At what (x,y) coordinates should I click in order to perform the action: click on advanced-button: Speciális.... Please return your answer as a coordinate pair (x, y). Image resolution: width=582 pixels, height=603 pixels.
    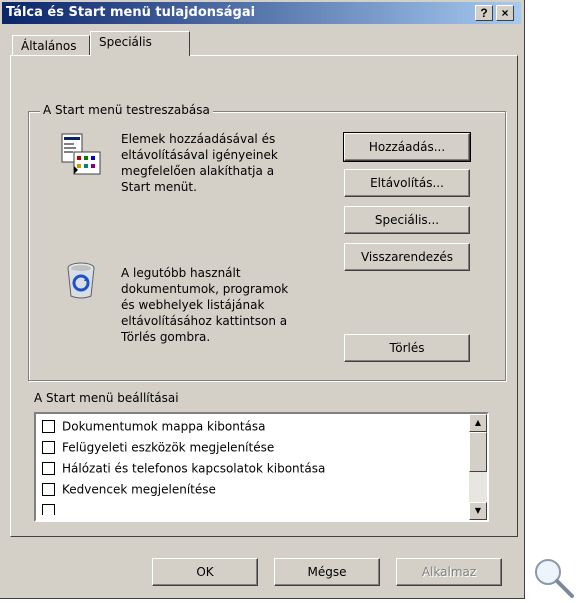
    Looking at the image, I should click on (407, 220).